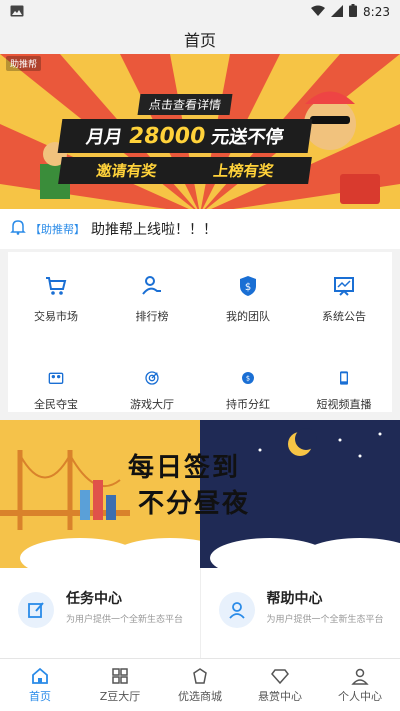 This screenshot has height=711, width=400. I want to click on tab-profile: 个人中心, so click(360, 685).